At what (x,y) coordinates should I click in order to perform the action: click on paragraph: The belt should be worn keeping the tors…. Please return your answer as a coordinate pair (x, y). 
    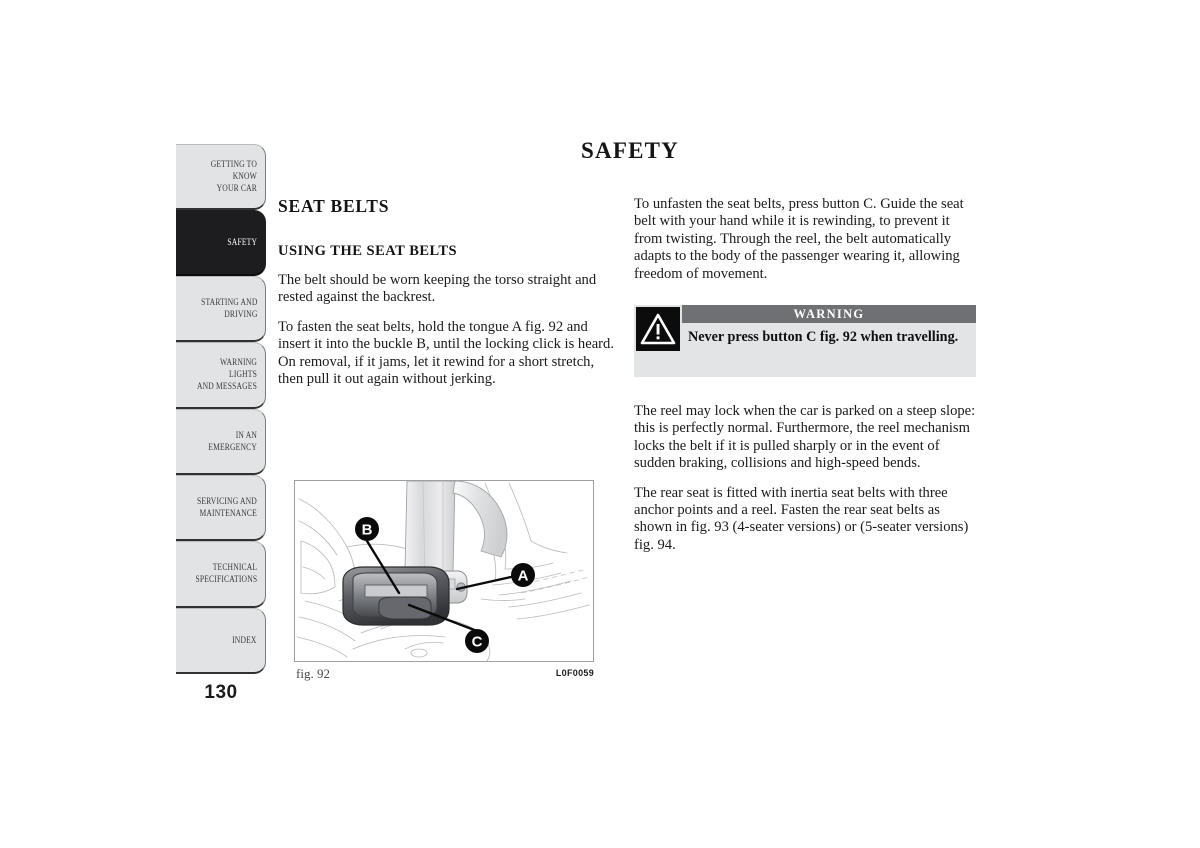
    Looking at the image, I should click on (437, 289).